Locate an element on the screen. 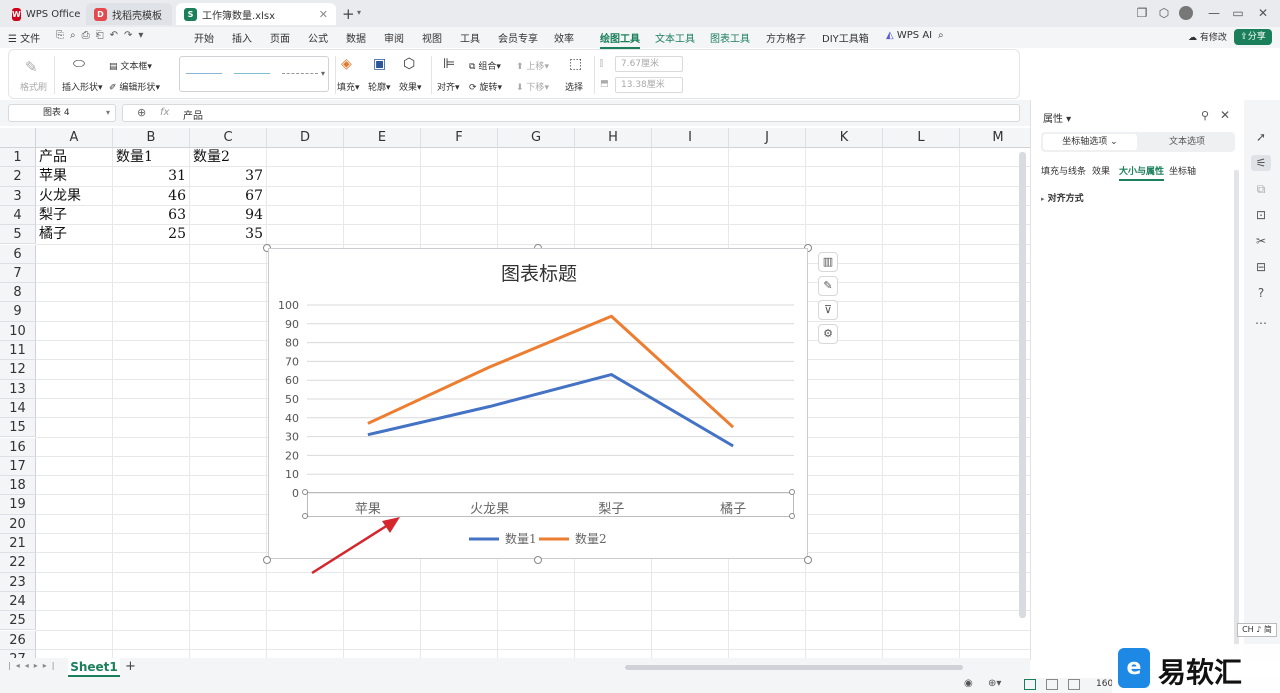 The height and width of the screenshot is (693, 1280). textbox-button: ▤ 文本框▾ is located at coordinates (130, 65).